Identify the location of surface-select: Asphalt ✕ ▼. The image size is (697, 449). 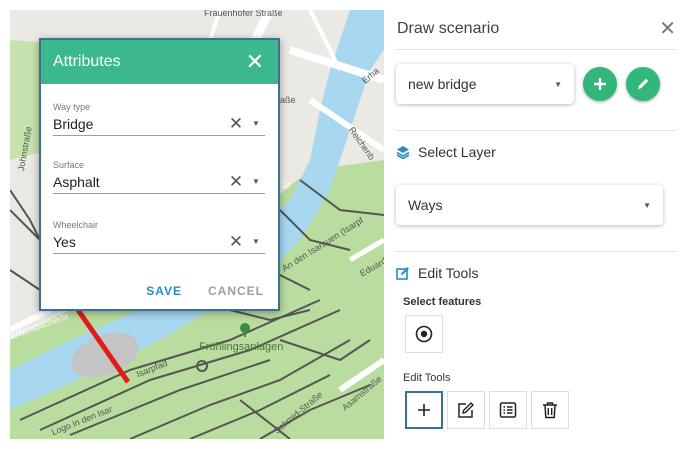
(159, 182).